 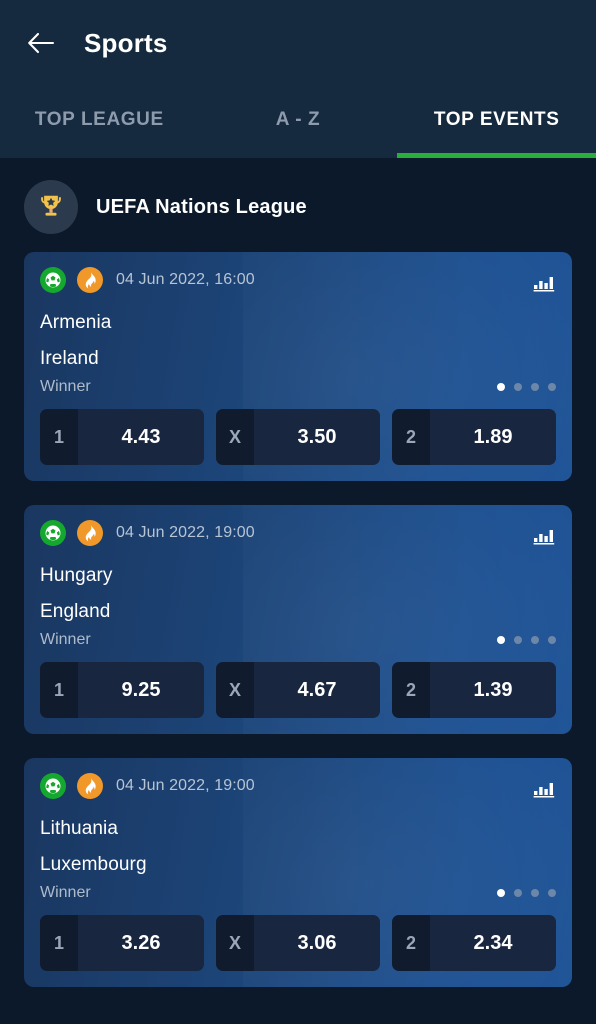 I want to click on tab-label: A - Z, so click(x=298, y=119).